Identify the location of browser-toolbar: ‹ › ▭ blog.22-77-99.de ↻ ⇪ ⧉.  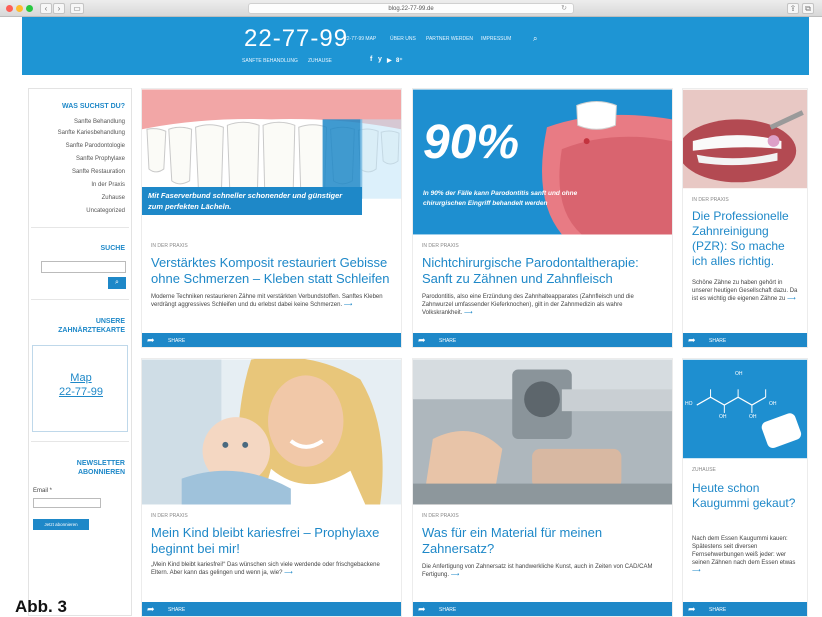
(411, 8).